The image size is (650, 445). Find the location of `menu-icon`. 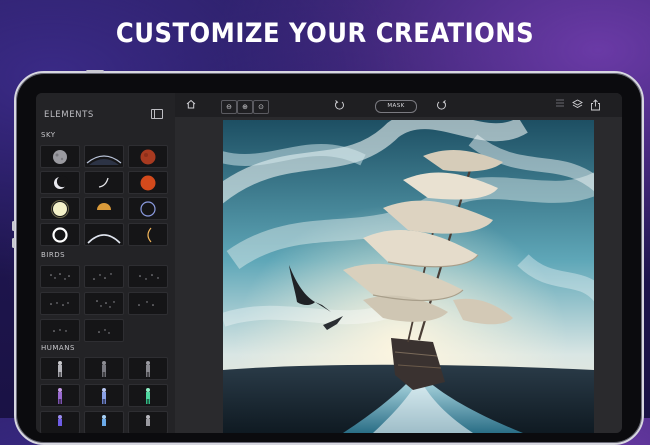

menu-icon is located at coordinates (559, 105).